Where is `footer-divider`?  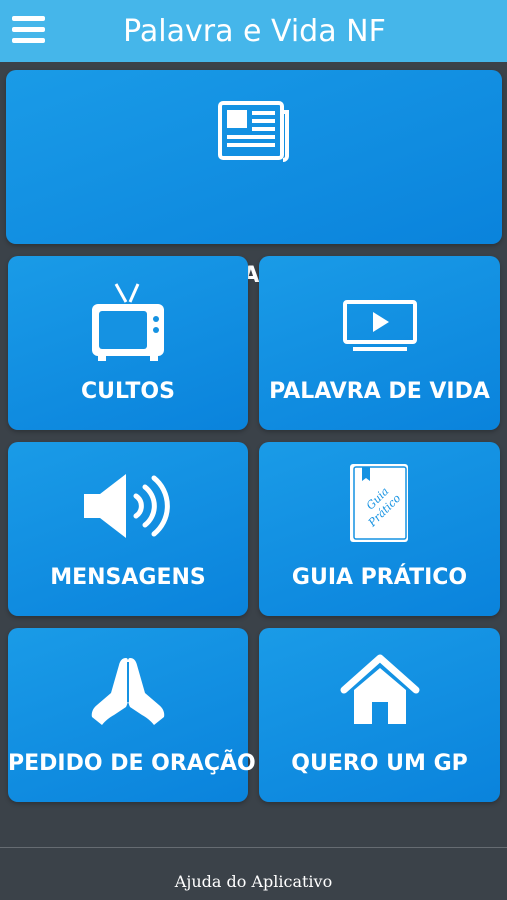
footer-divider is located at coordinates (253, 847).